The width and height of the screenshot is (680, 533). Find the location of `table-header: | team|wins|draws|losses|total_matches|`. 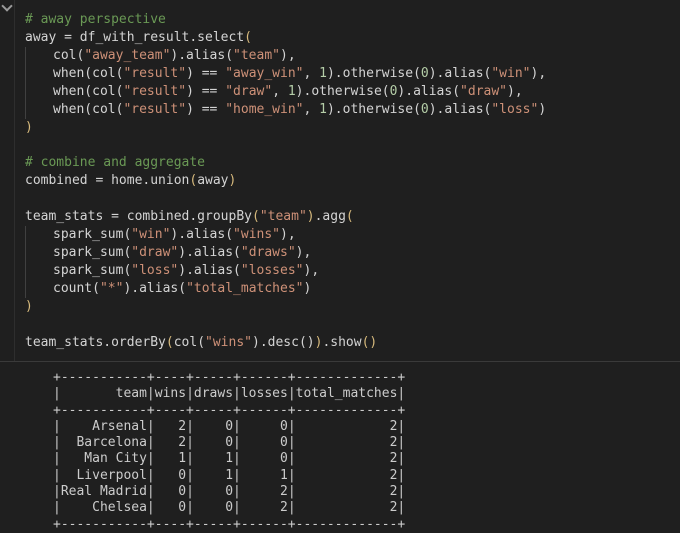

table-header: | team|wins|draws|losses|total_matches| is located at coordinates (229, 394).